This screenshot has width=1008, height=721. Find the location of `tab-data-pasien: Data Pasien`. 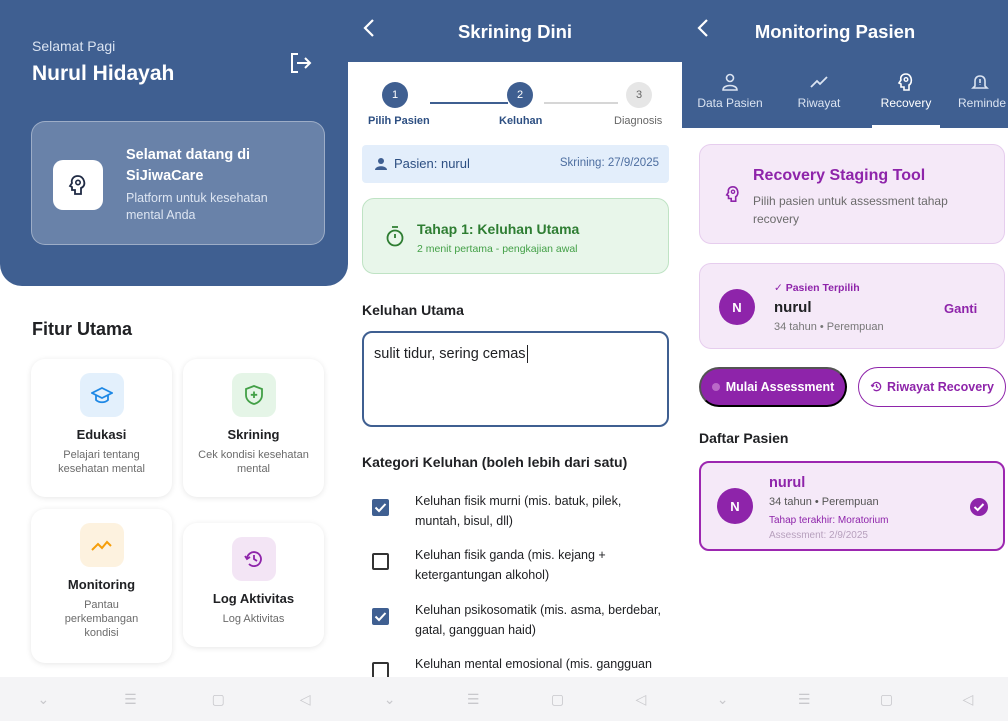

tab-data-pasien: Data Pasien is located at coordinates (730, 95).